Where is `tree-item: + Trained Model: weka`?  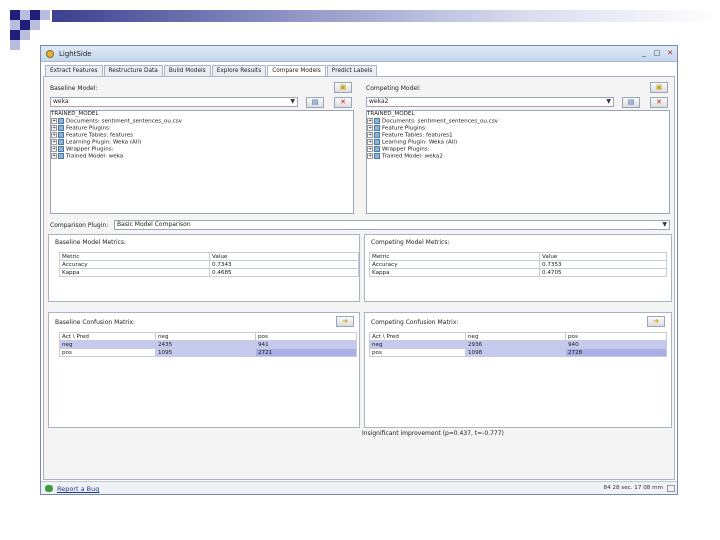 tree-item: + Trained Model: weka is located at coordinates (202, 156).